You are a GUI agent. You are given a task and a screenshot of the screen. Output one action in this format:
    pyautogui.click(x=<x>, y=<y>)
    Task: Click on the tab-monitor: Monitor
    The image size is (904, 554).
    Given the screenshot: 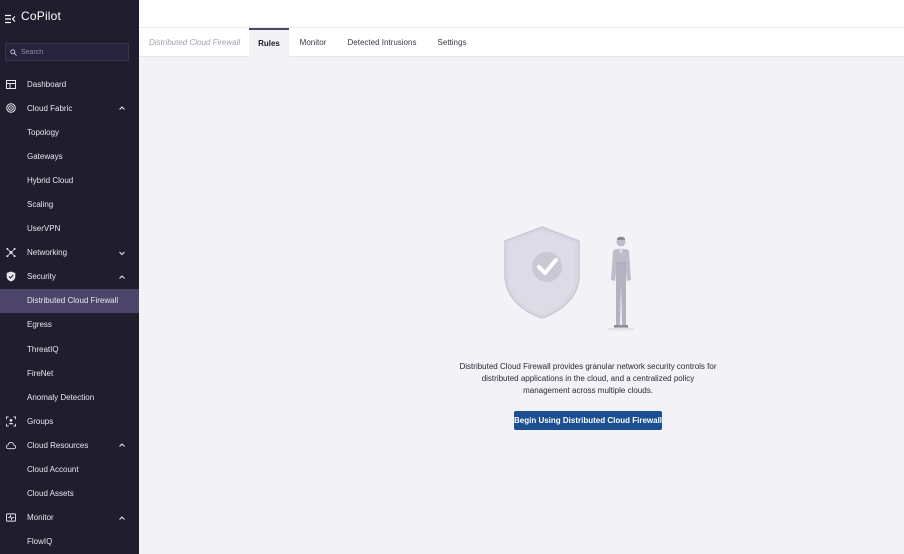 What is the action you would take?
    pyautogui.click(x=313, y=42)
    